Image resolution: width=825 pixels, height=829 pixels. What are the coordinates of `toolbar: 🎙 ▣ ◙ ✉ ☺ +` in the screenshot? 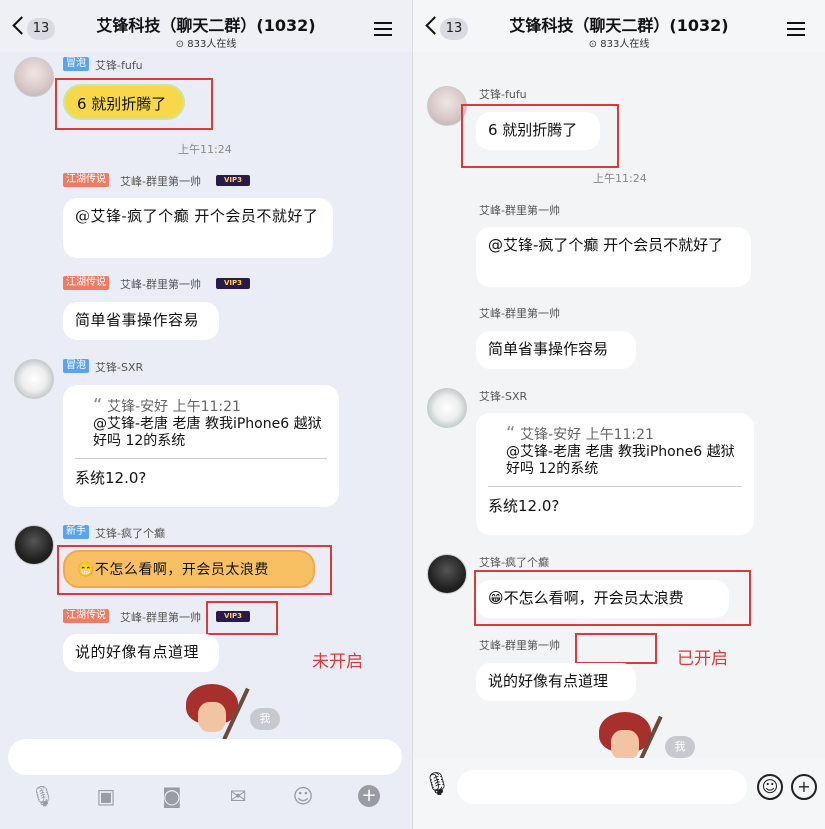 It's located at (206, 800).